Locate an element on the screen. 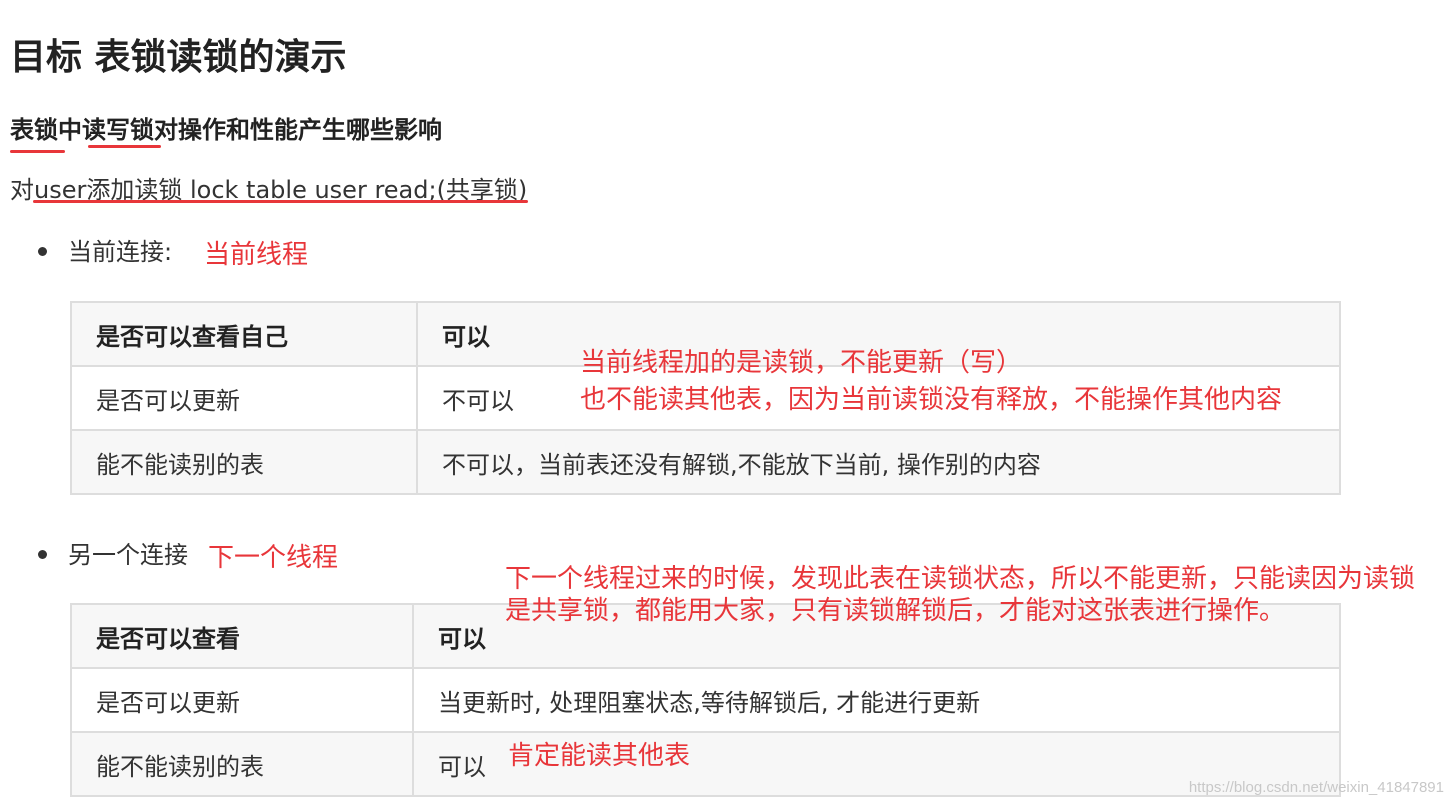  table-row: 是否可以更新 当更新时, 处理阻塞状态,等待解锁后, 才能进行更新 is located at coordinates (705, 700).